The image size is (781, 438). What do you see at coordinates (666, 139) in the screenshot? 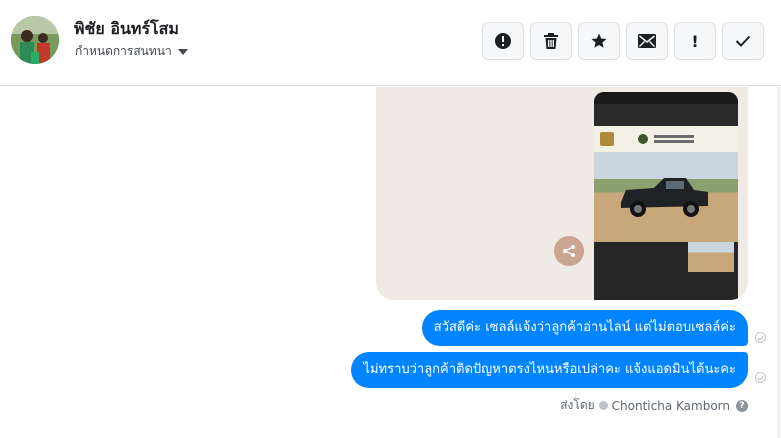
I see `phone-site-banner` at bounding box center [666, 139].